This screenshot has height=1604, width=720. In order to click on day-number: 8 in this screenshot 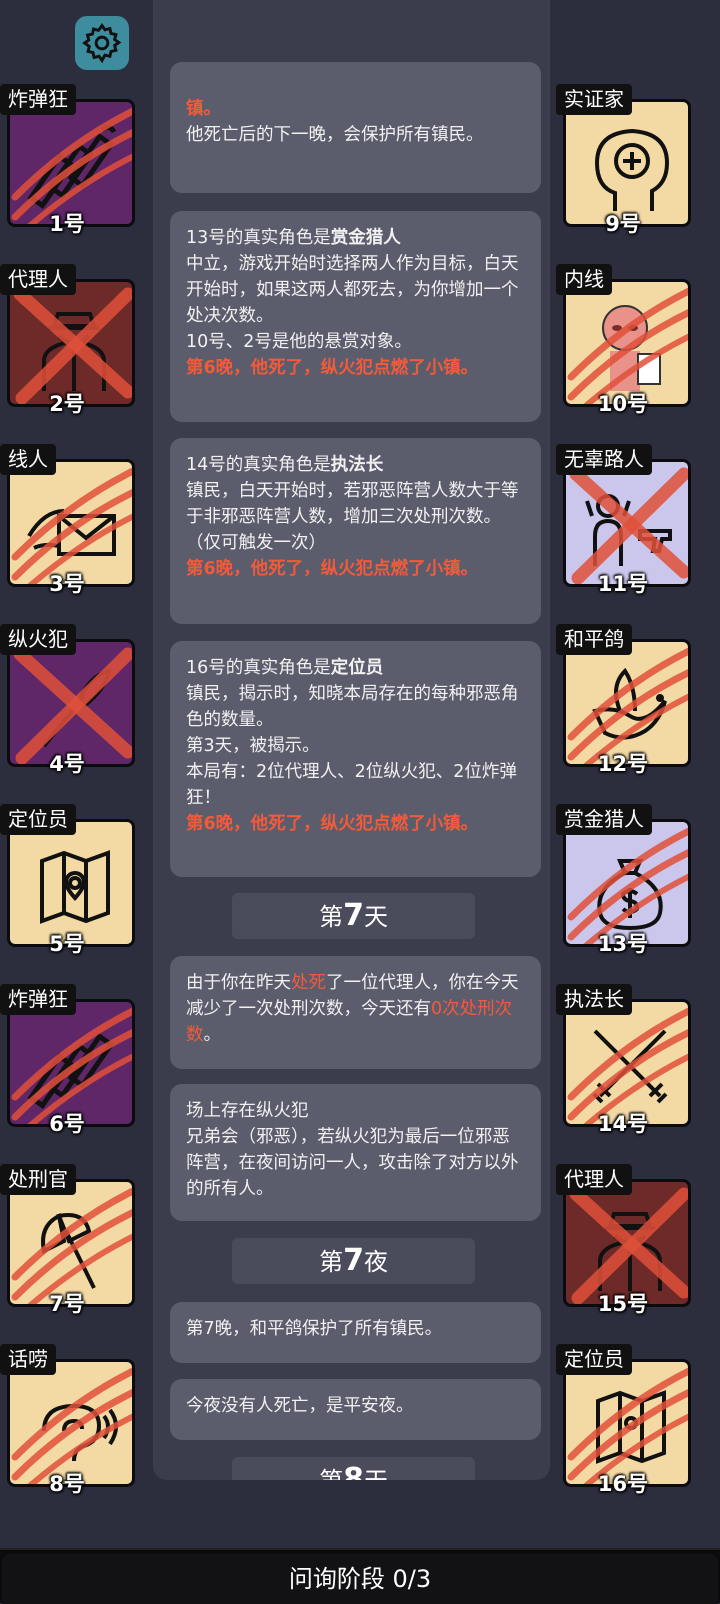, I will do `click(353, 1471)`.